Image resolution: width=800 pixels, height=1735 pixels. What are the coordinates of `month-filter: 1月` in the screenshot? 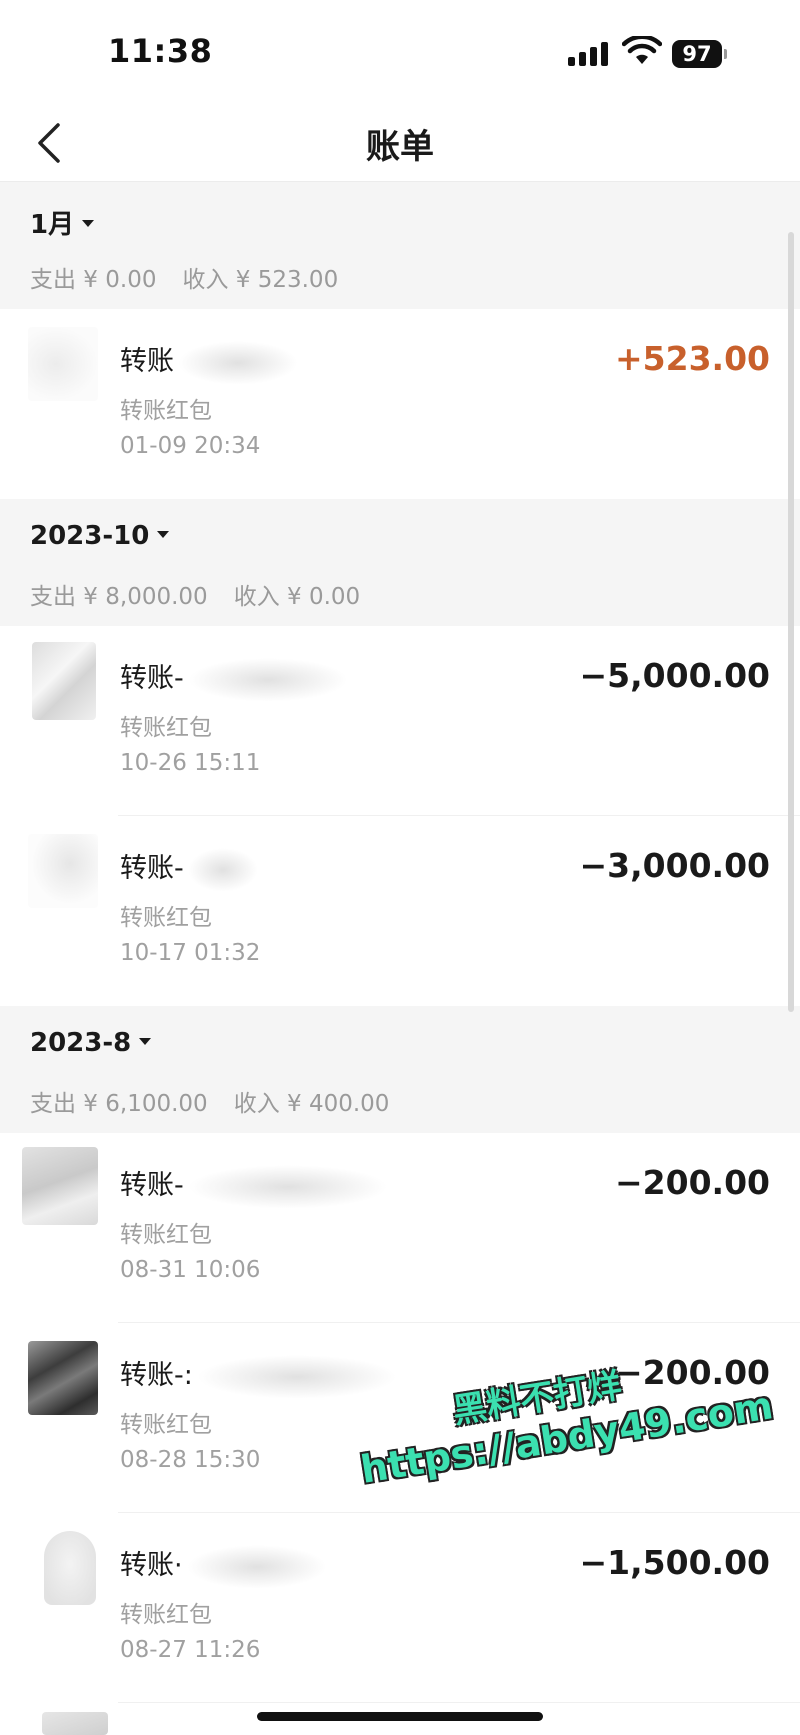 It's located at (62, 222).